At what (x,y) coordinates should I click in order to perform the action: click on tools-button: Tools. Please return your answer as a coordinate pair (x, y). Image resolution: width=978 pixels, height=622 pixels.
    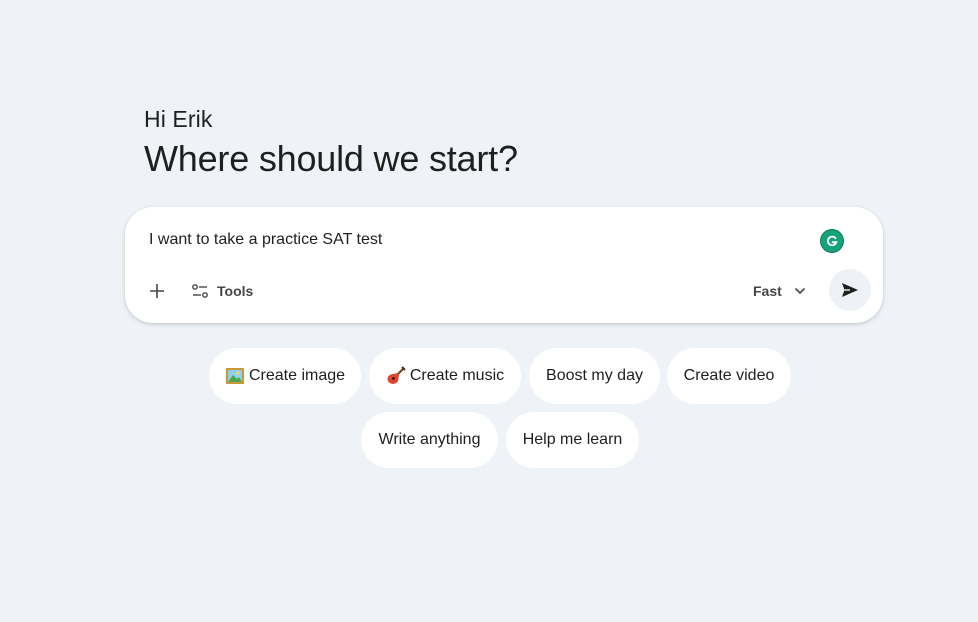
    Looking at the image, I should click on (222, 291).